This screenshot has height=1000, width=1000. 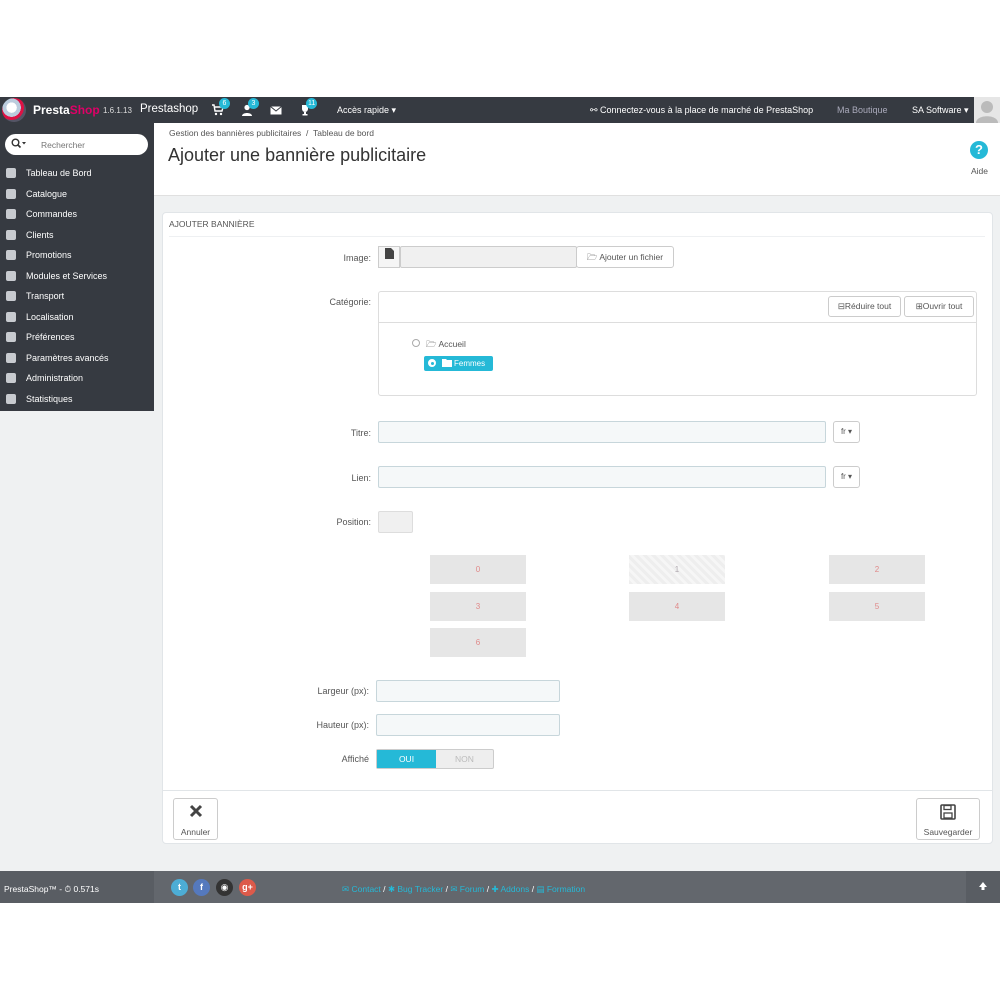 I want to click on footer-link-forum: ✉ Forum, so click(x=467, y=889).